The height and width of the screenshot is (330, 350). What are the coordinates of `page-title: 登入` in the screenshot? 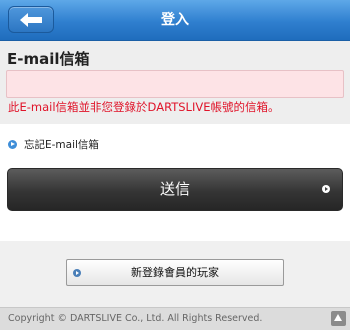 It's located at (175, 20).